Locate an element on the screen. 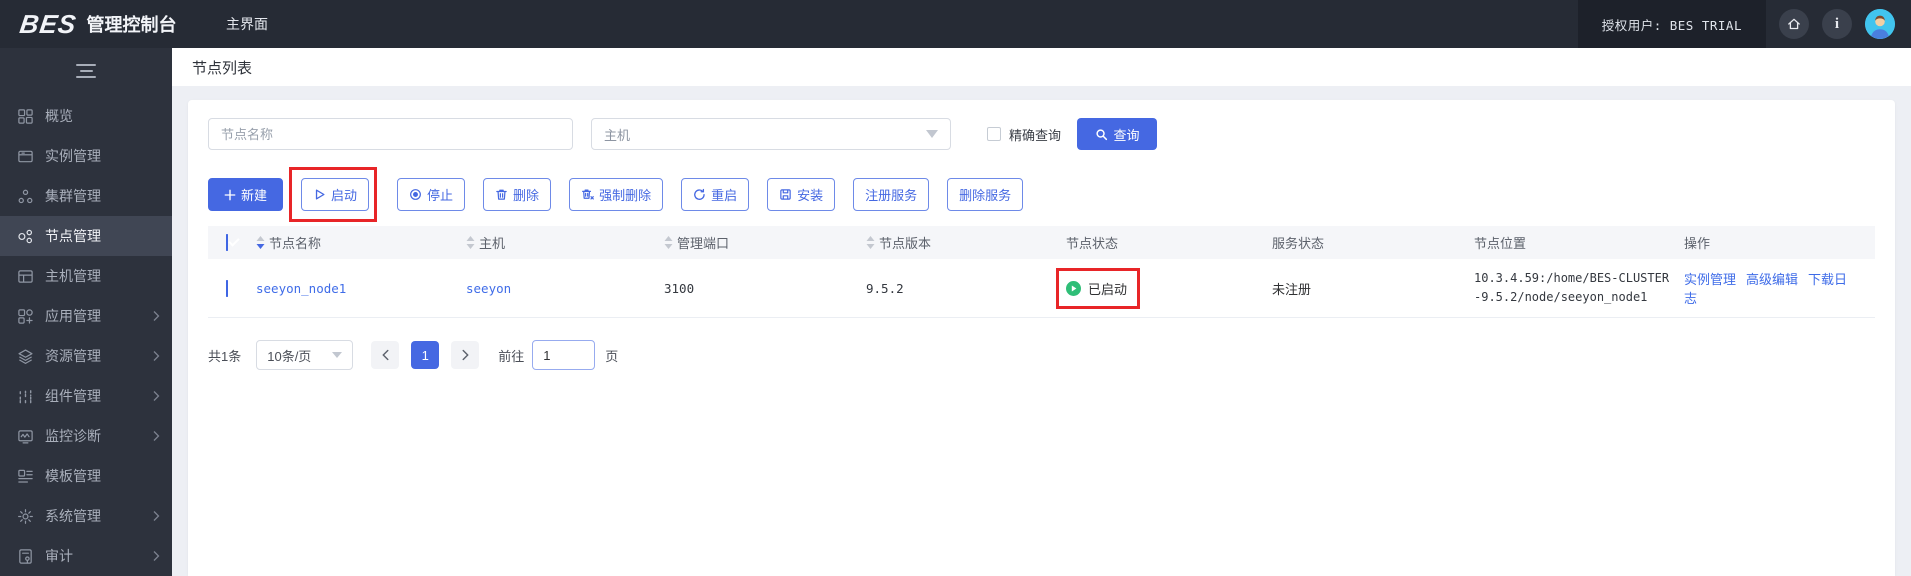 The width and height of the screenshot is (1911, 576). column-header-node-status: 节点状态 is located at coordinates (1092, 243).